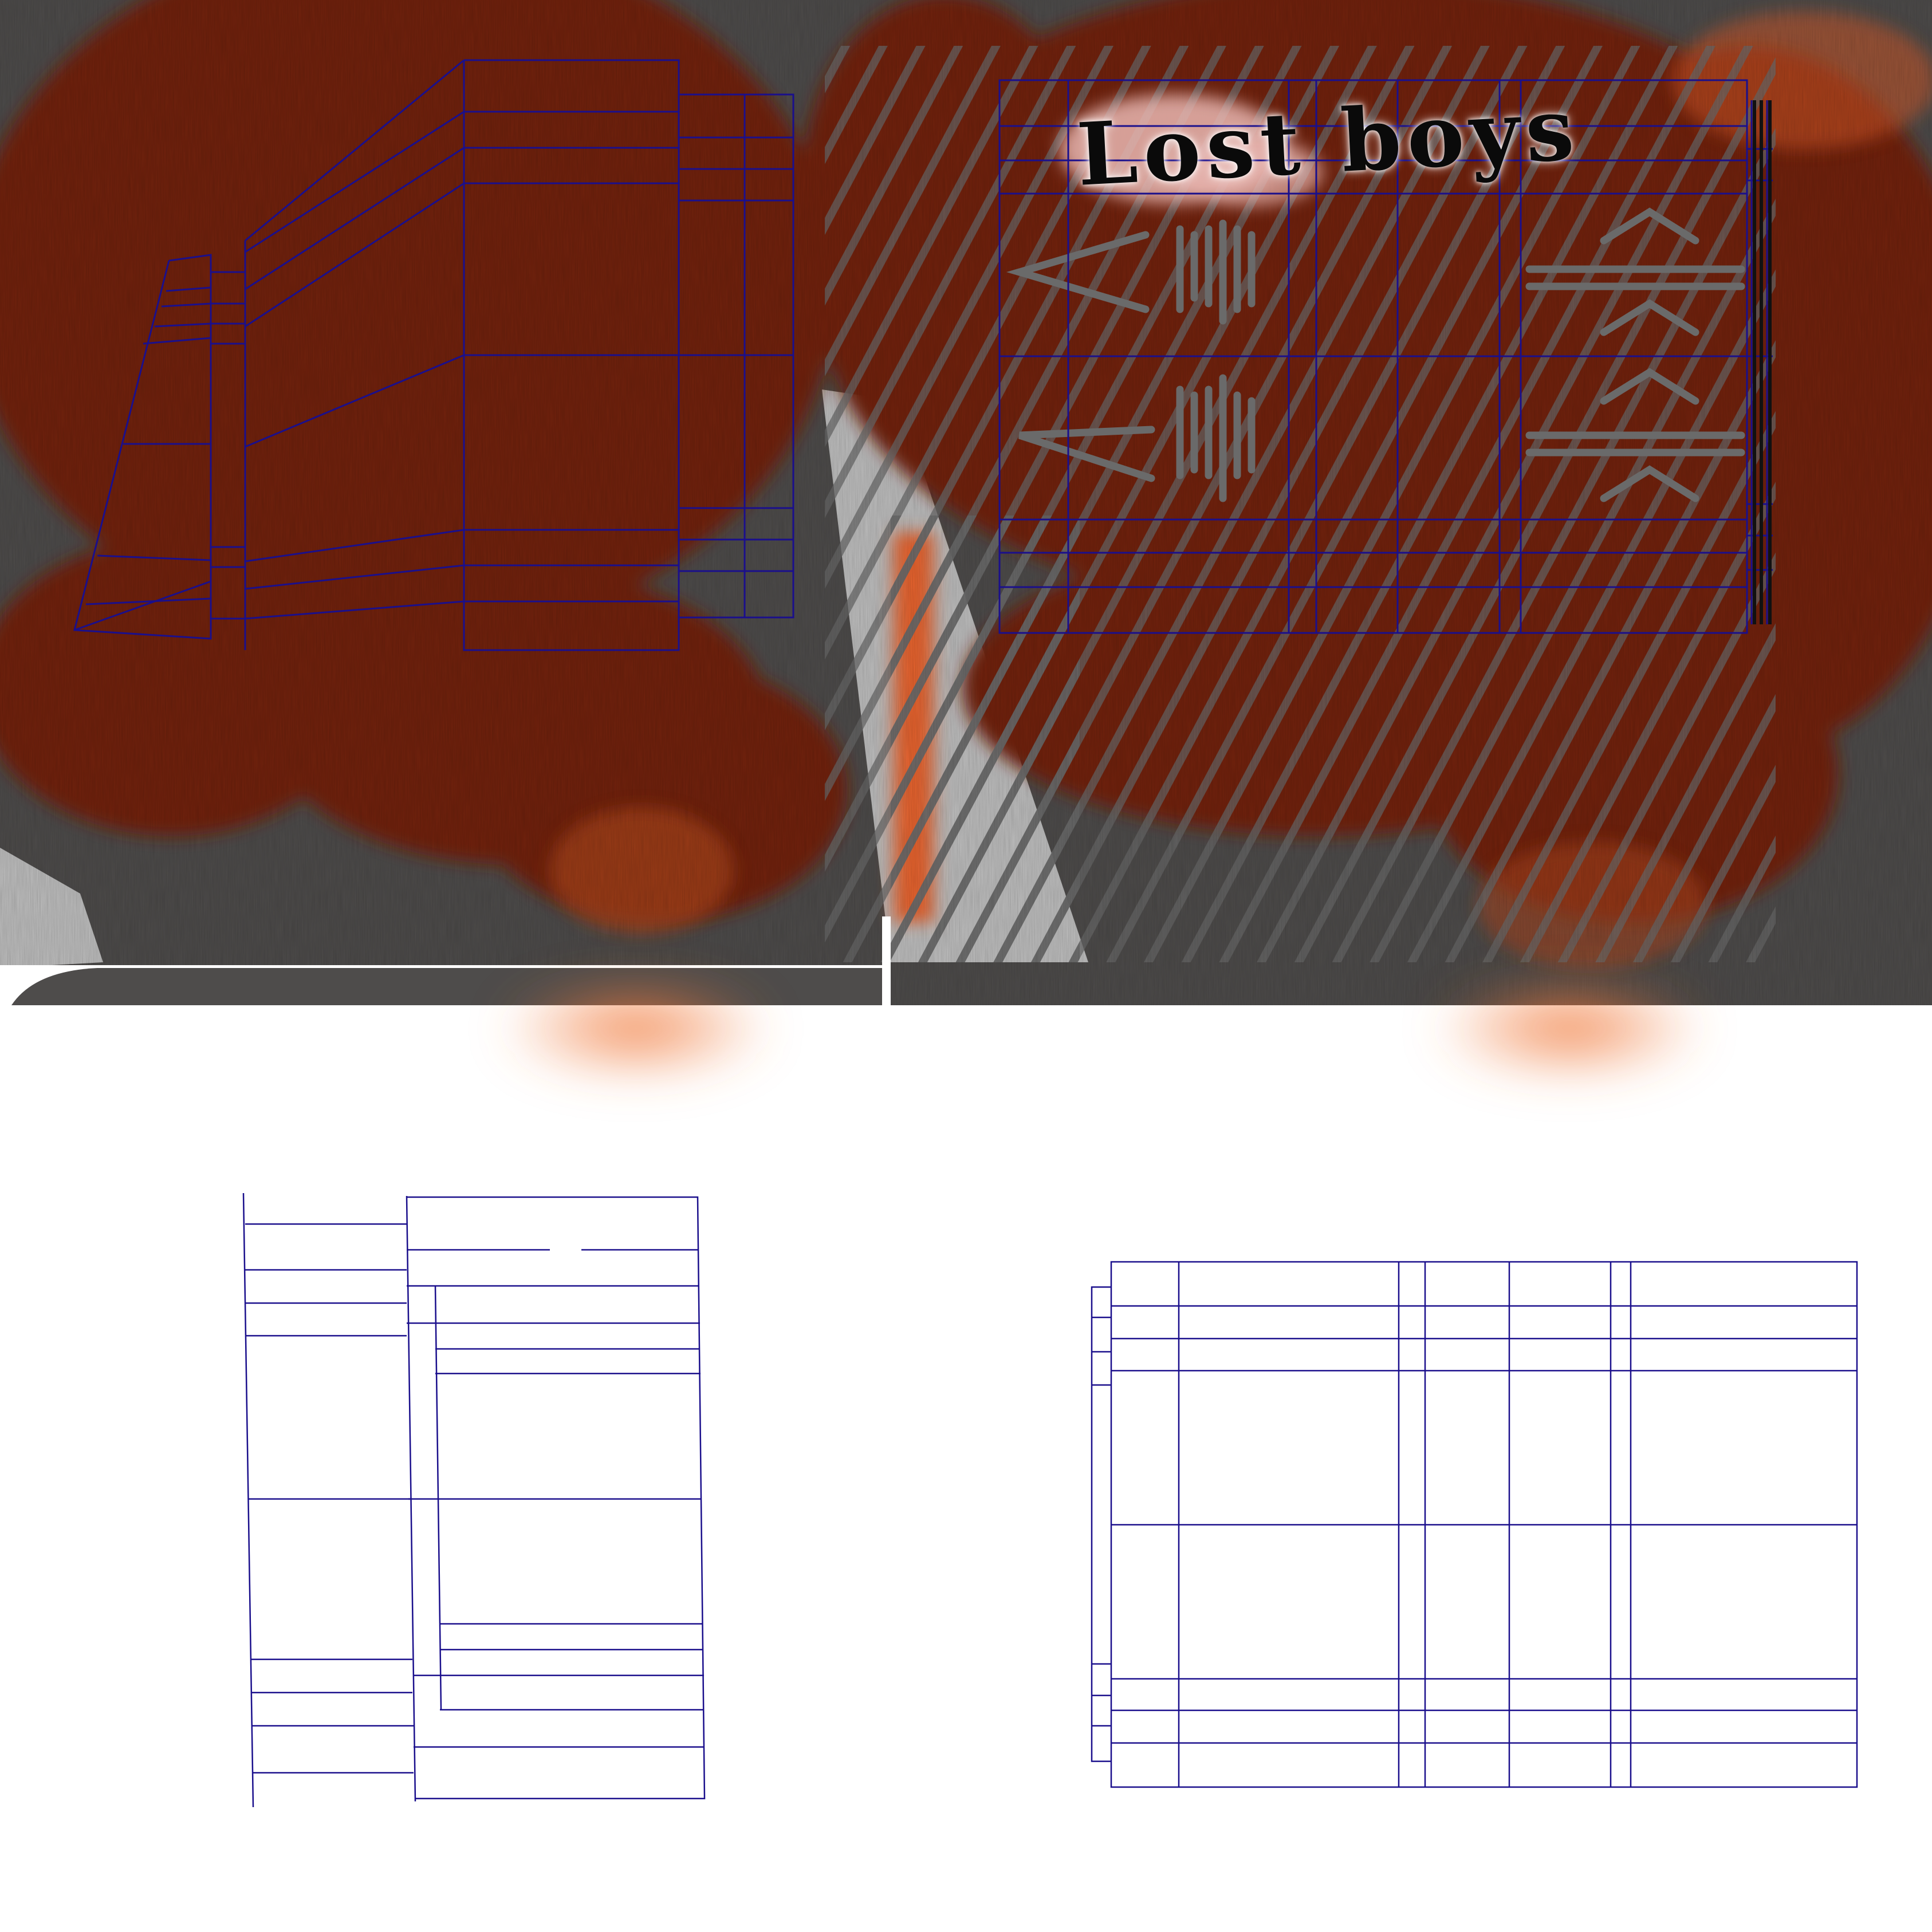 This screenshot has width=1932, height=1932. Describe the element at coordinates (474, 1500) in the screenshot. I see `wireframe-lower-left` at that location.